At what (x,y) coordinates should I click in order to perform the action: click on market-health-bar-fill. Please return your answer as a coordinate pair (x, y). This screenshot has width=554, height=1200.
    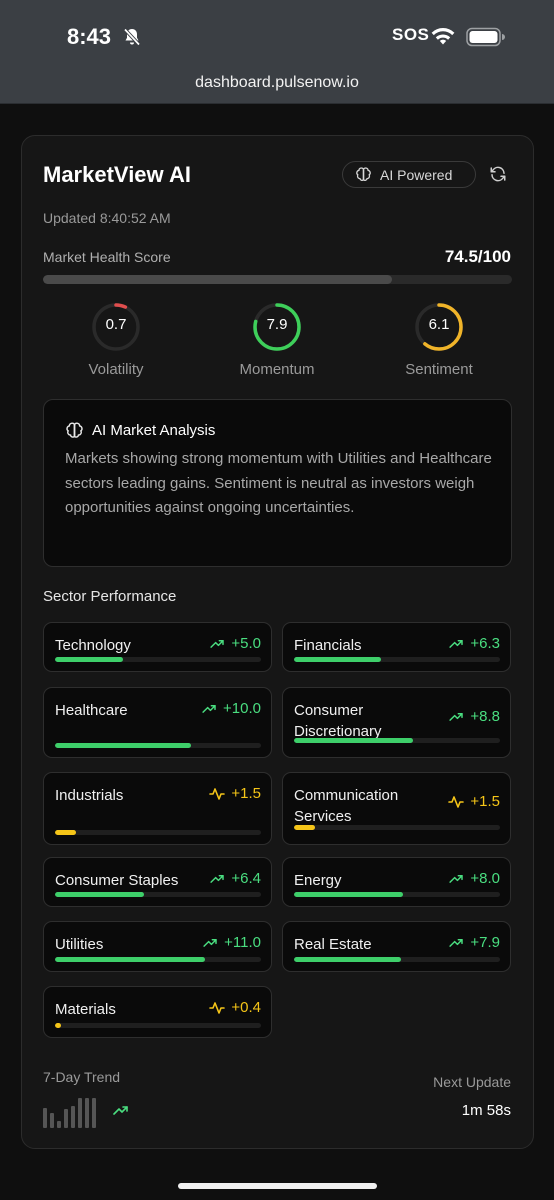
    Looking at the image, I should click on (218, 279).